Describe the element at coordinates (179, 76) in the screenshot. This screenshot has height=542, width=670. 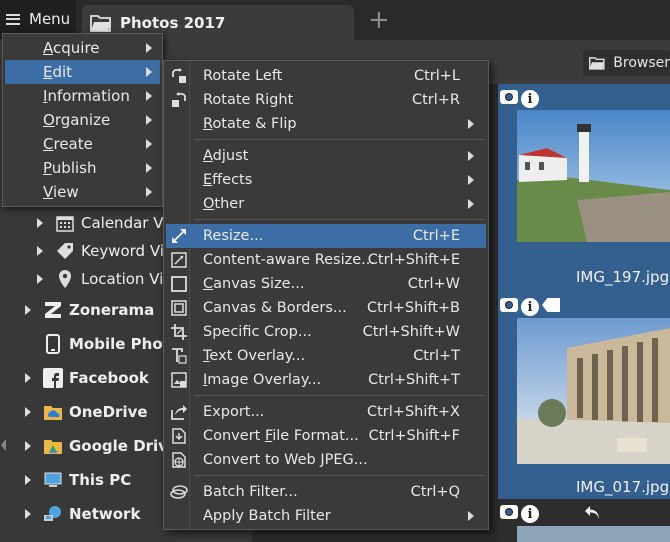
I see `rotate-left-icon` at that location.